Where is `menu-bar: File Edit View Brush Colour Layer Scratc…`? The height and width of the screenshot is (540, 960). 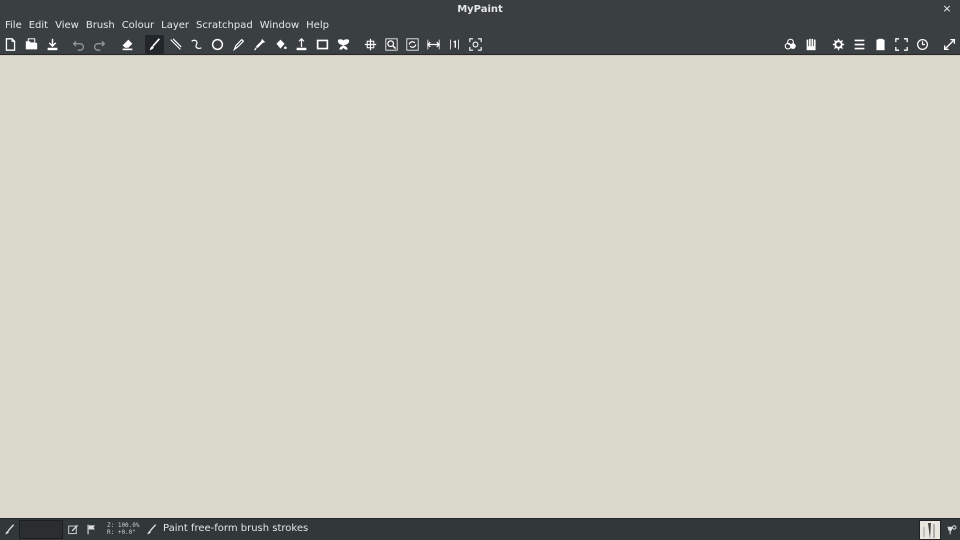
menu-bar: File Edit View Brush Colour Layer Scratc… is located at coordinates (480, 26).